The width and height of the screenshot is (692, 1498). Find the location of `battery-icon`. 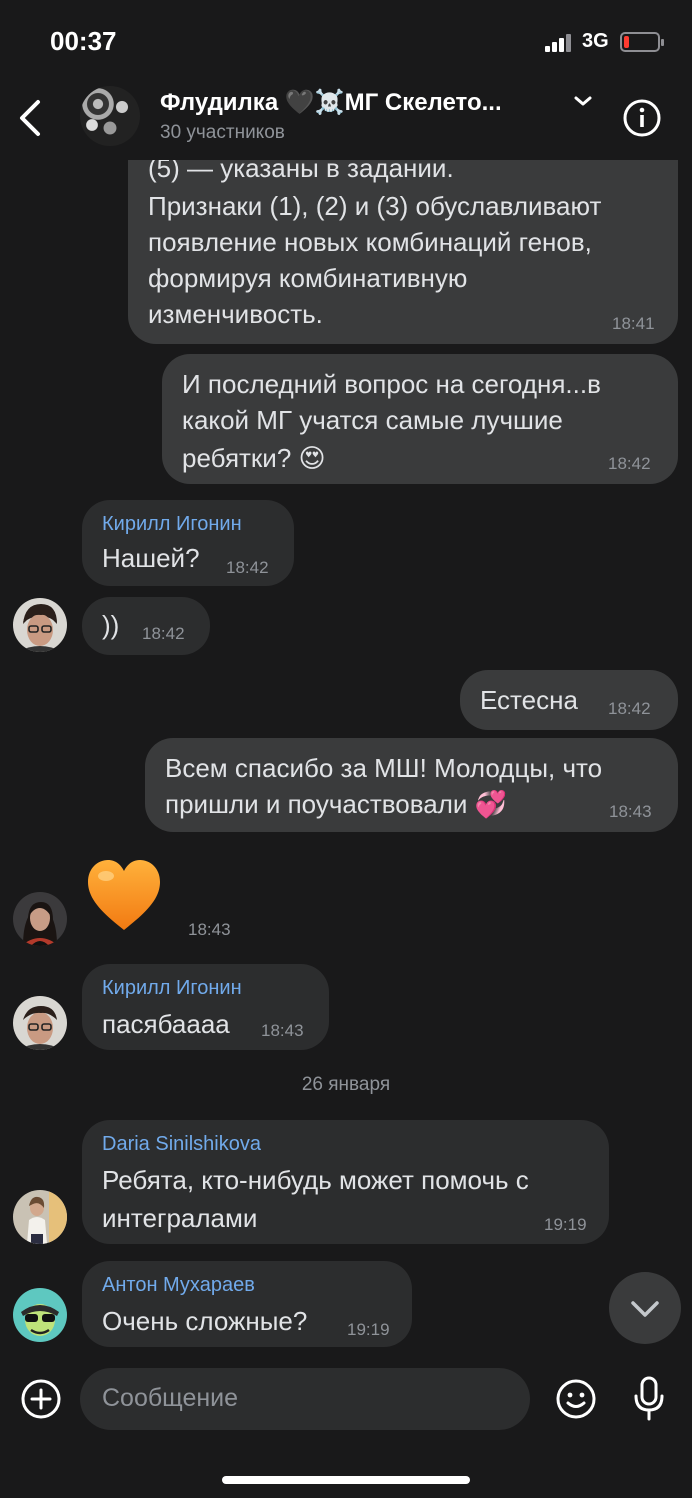

battery-icon is located at coordinates (642, 42).